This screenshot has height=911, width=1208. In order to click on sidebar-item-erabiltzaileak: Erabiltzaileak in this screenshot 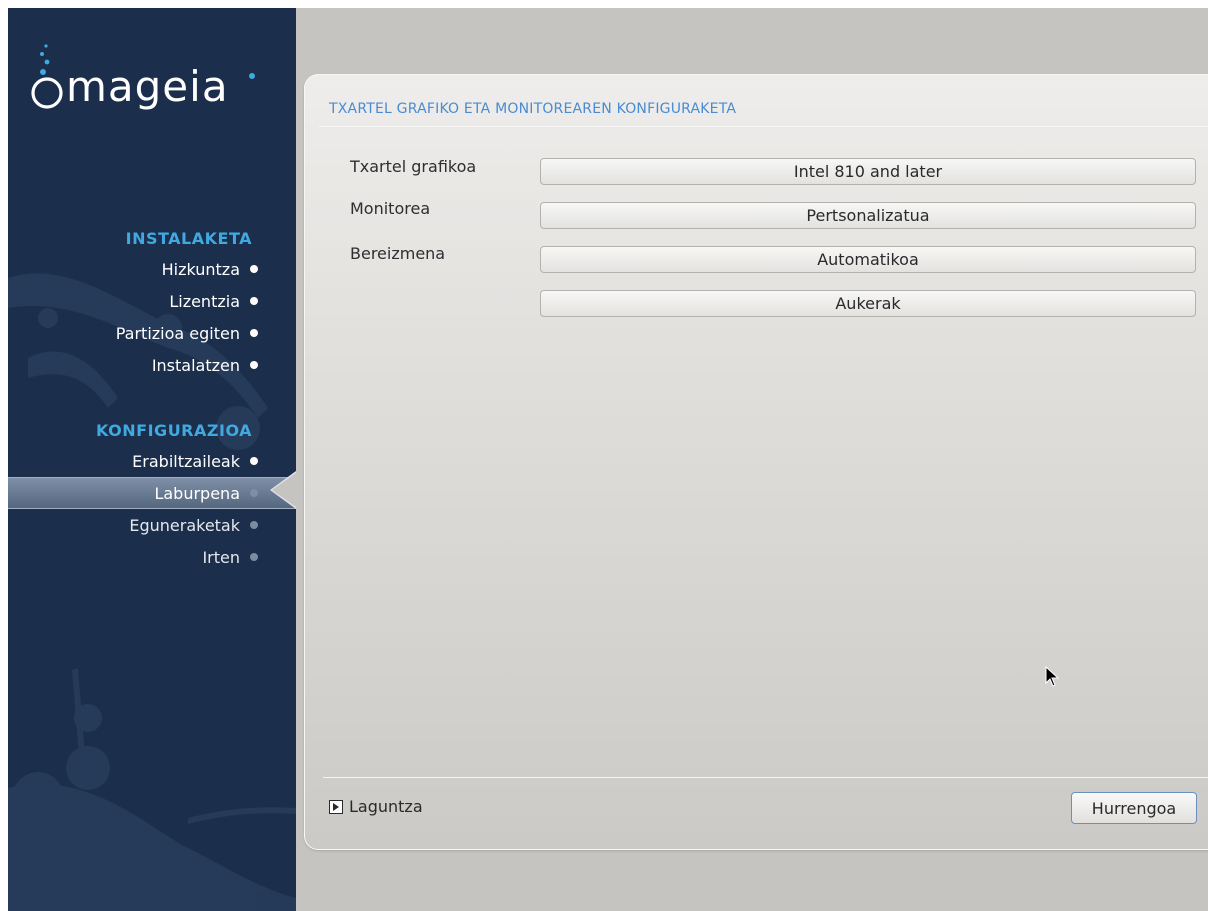, I will do `click(152, 461)`.